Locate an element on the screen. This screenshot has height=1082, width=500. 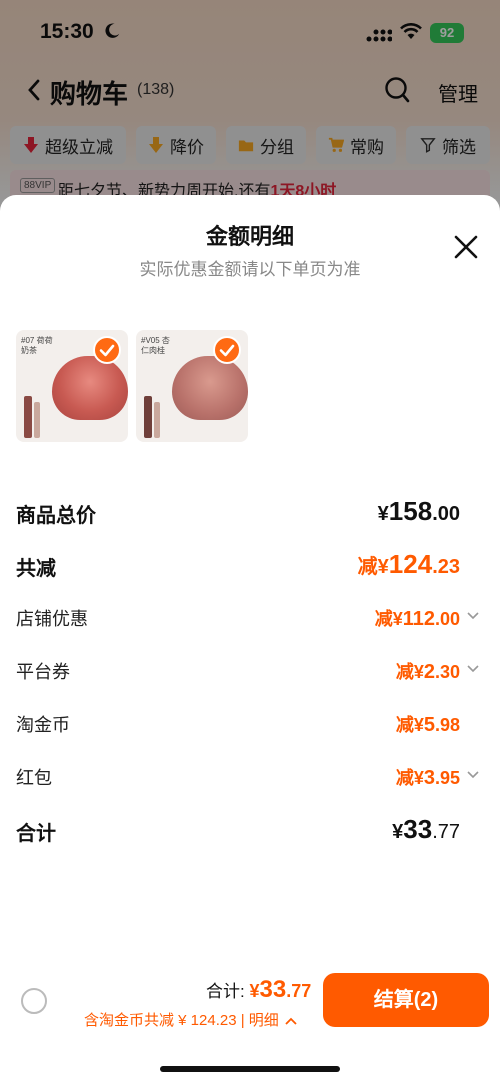
row-value: ¥158.00 is located at coordinates (418, 511).